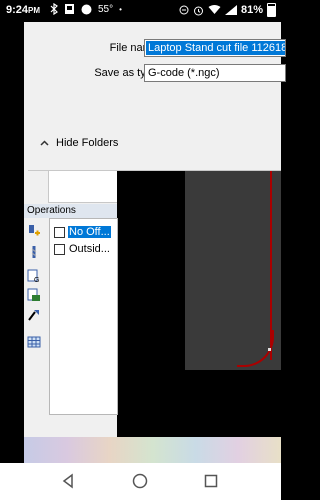 The height and width of the screenshot is (500, 320). Describe the element at coordinates (12, 242) in the screenshot. I see `screen-left-margin` at that location.